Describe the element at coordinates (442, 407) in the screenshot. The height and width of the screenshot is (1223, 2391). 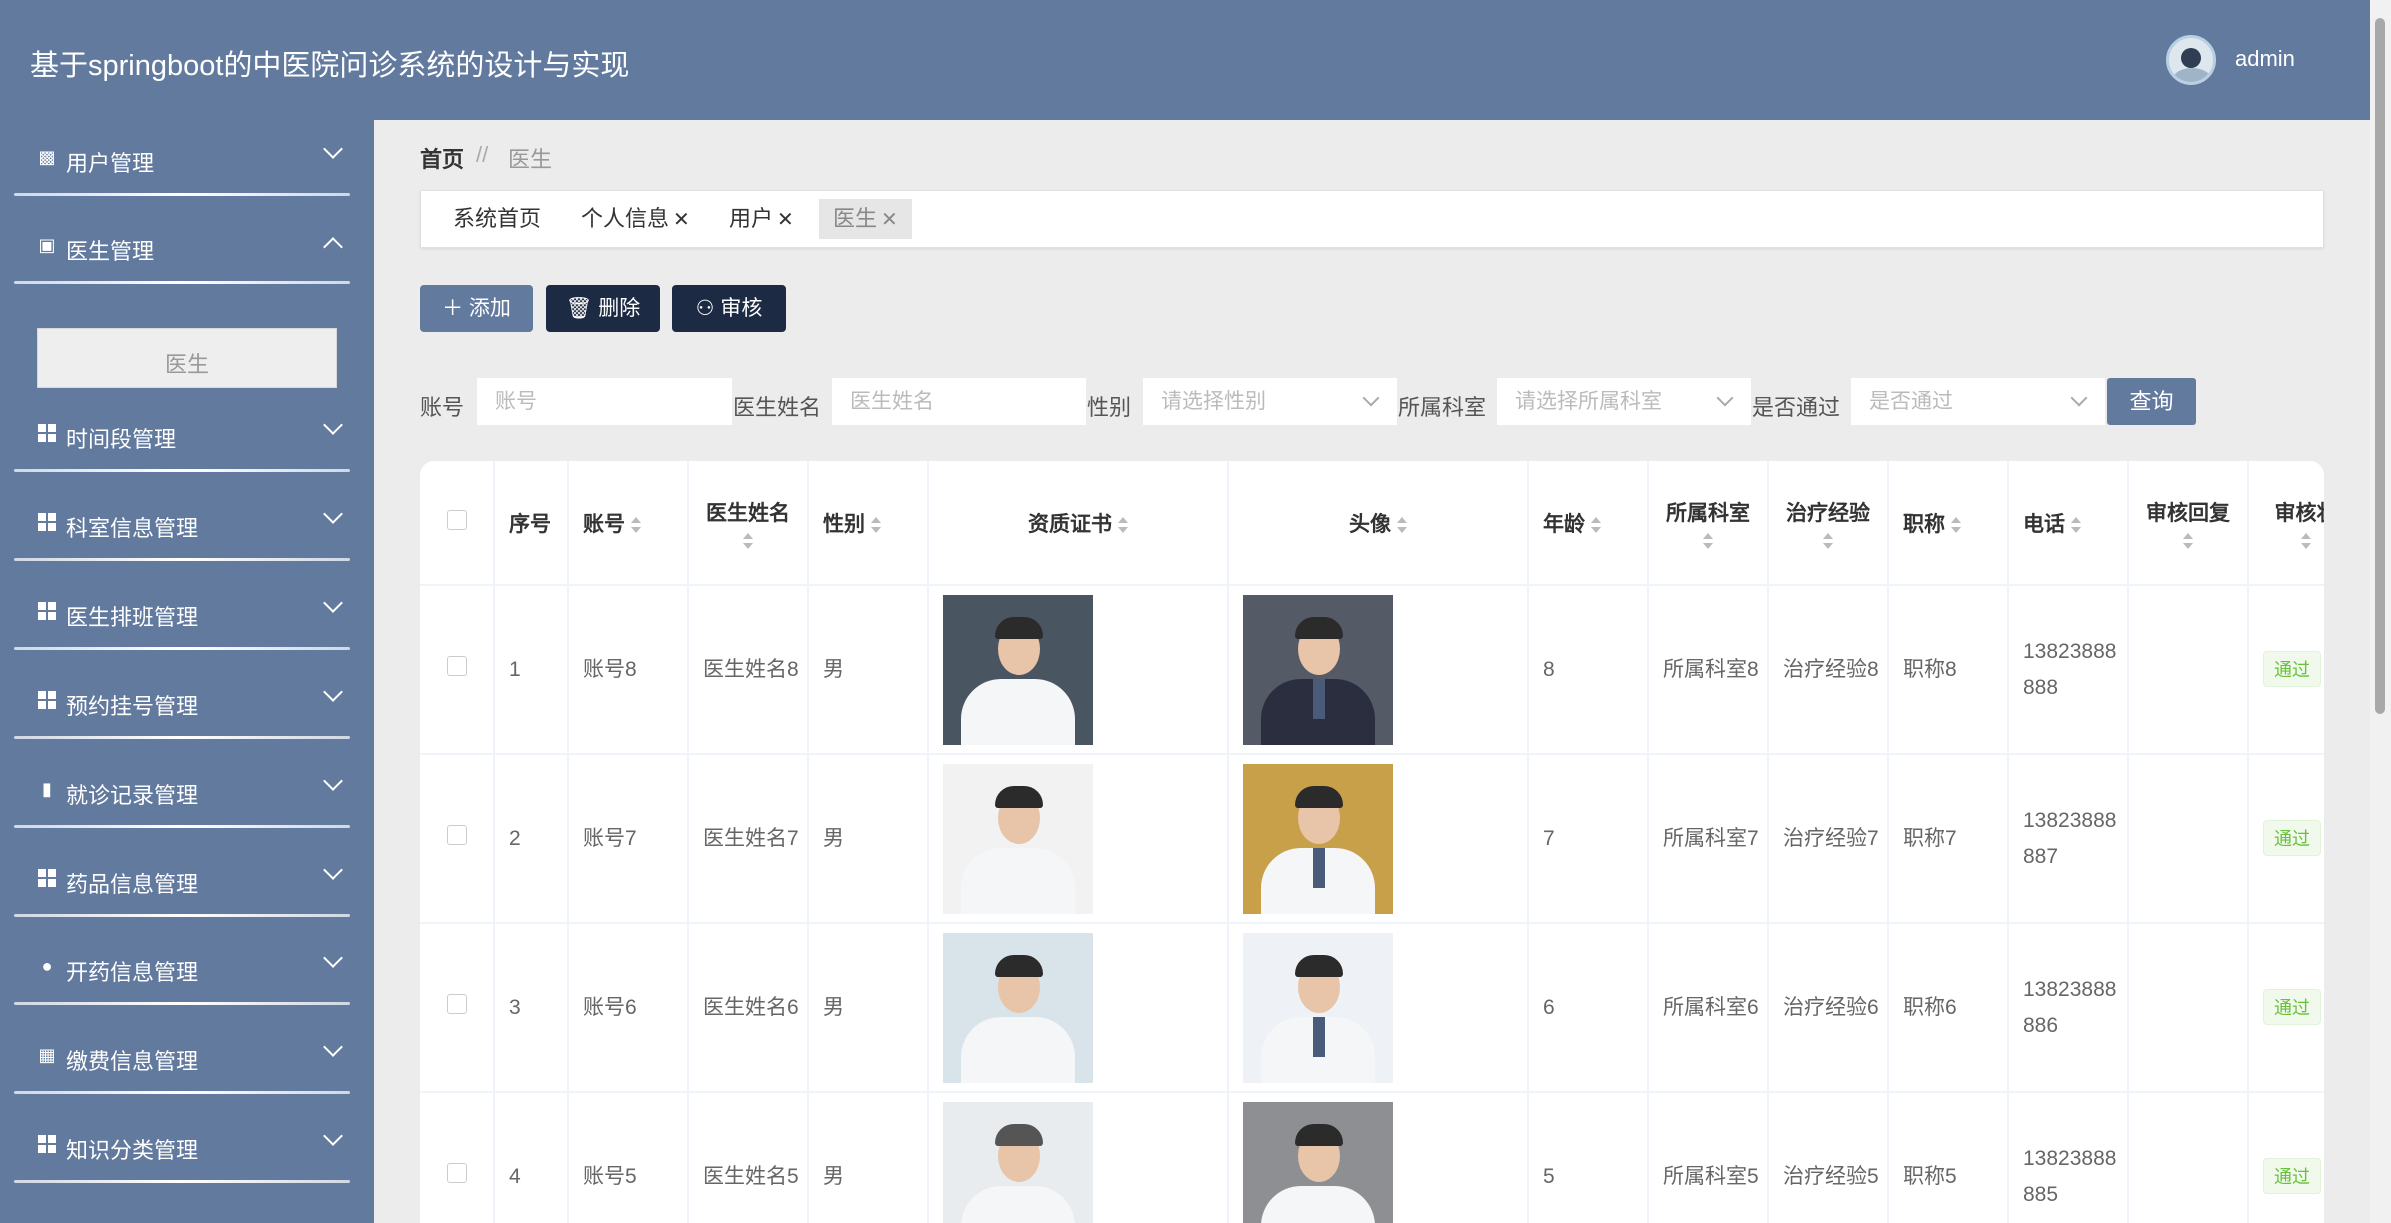
I see `filter-label: 账号` at that location.